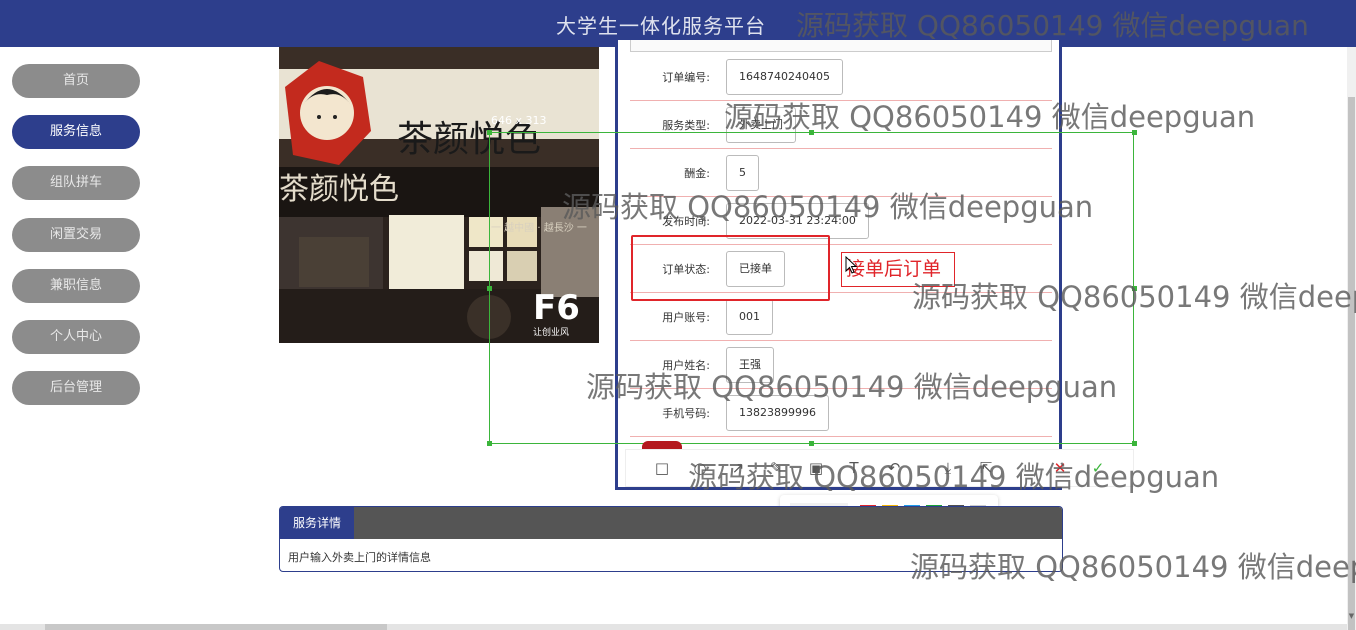  What do you see at coordinates (1098, 468) in the screenshot?
I see `confirm-icon: ✓` at bounding box center [1098, 468].